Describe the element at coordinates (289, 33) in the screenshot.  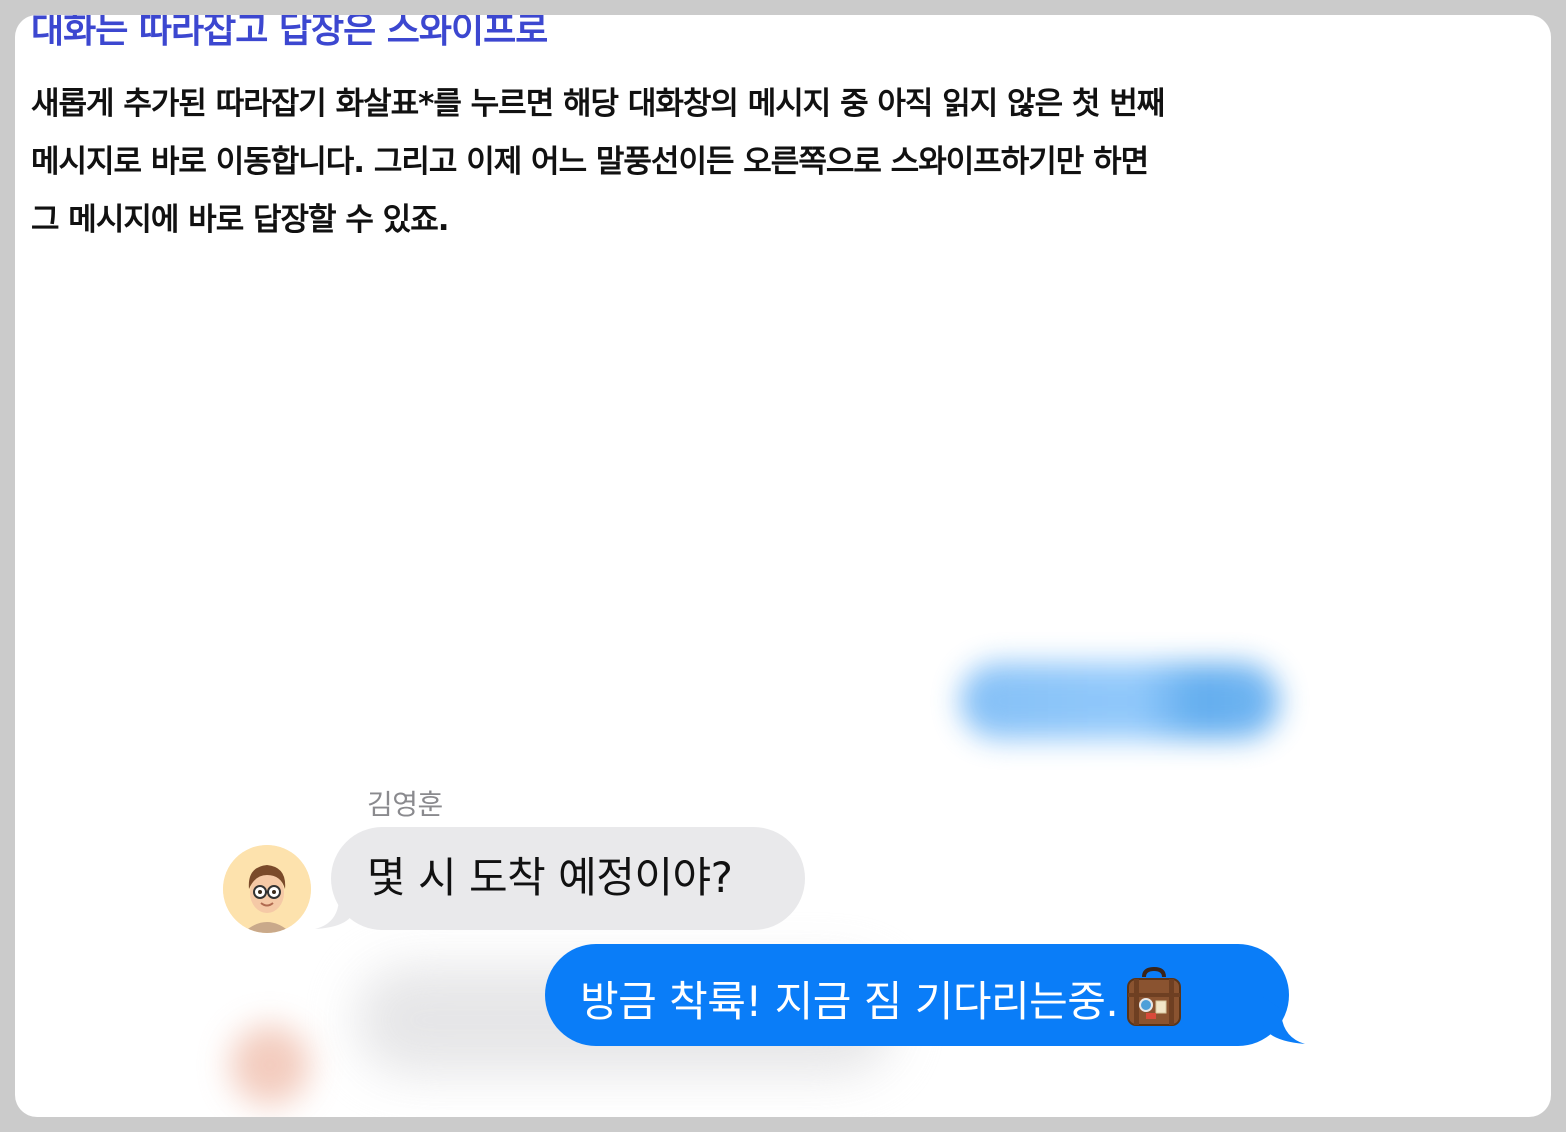
I see `feature-headline: 대화는 따라잡고 답장은 스와이프로` at that location.